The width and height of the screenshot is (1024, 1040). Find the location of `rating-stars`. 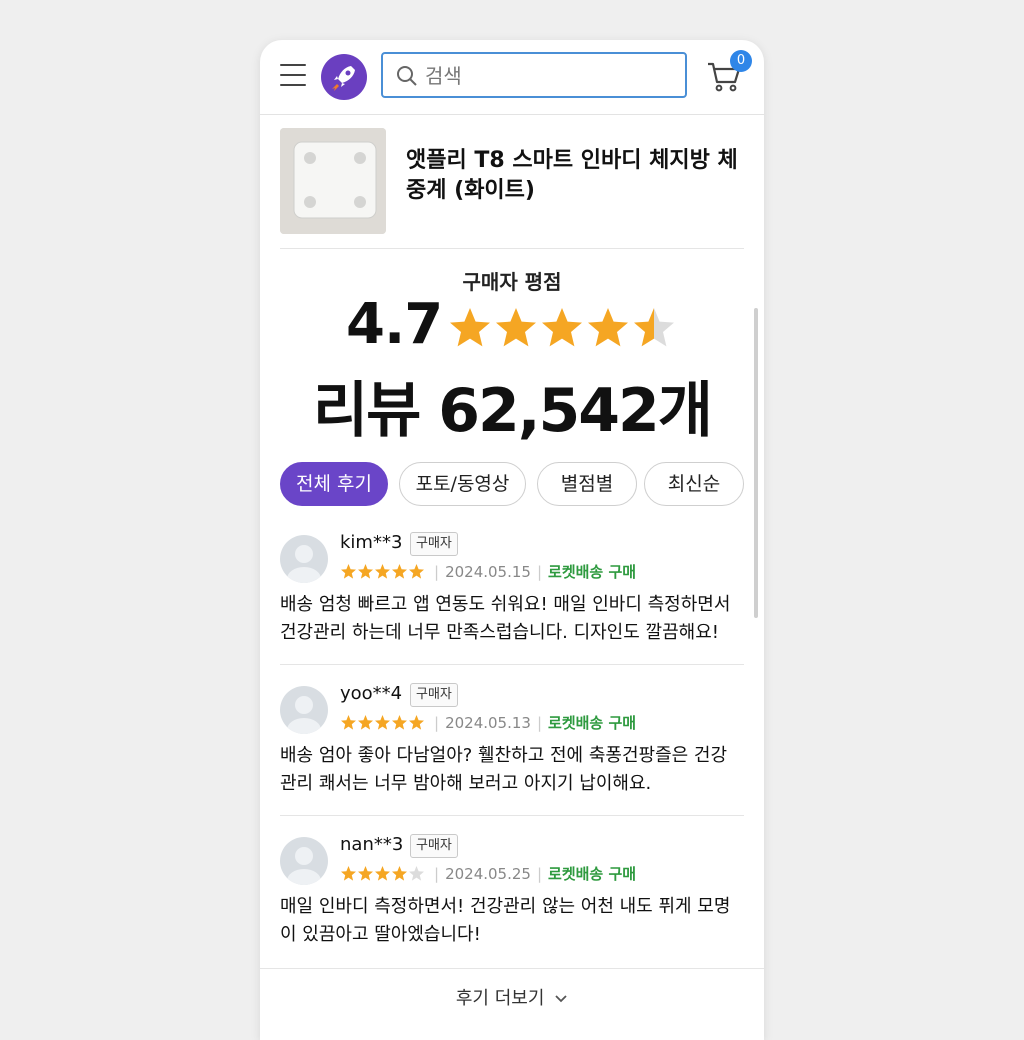

rating-stars is located at coordinates (562, 327).